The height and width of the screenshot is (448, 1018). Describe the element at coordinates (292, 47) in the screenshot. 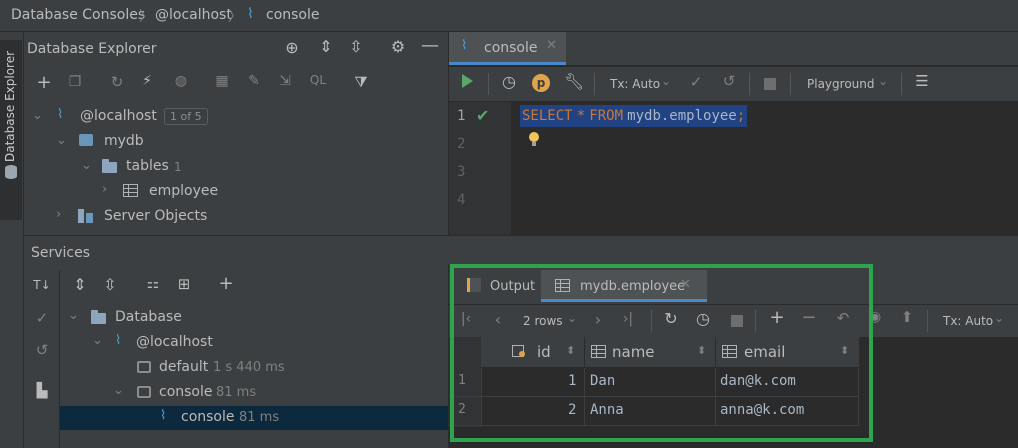

I see `locate-icon: ⊕` at that location.